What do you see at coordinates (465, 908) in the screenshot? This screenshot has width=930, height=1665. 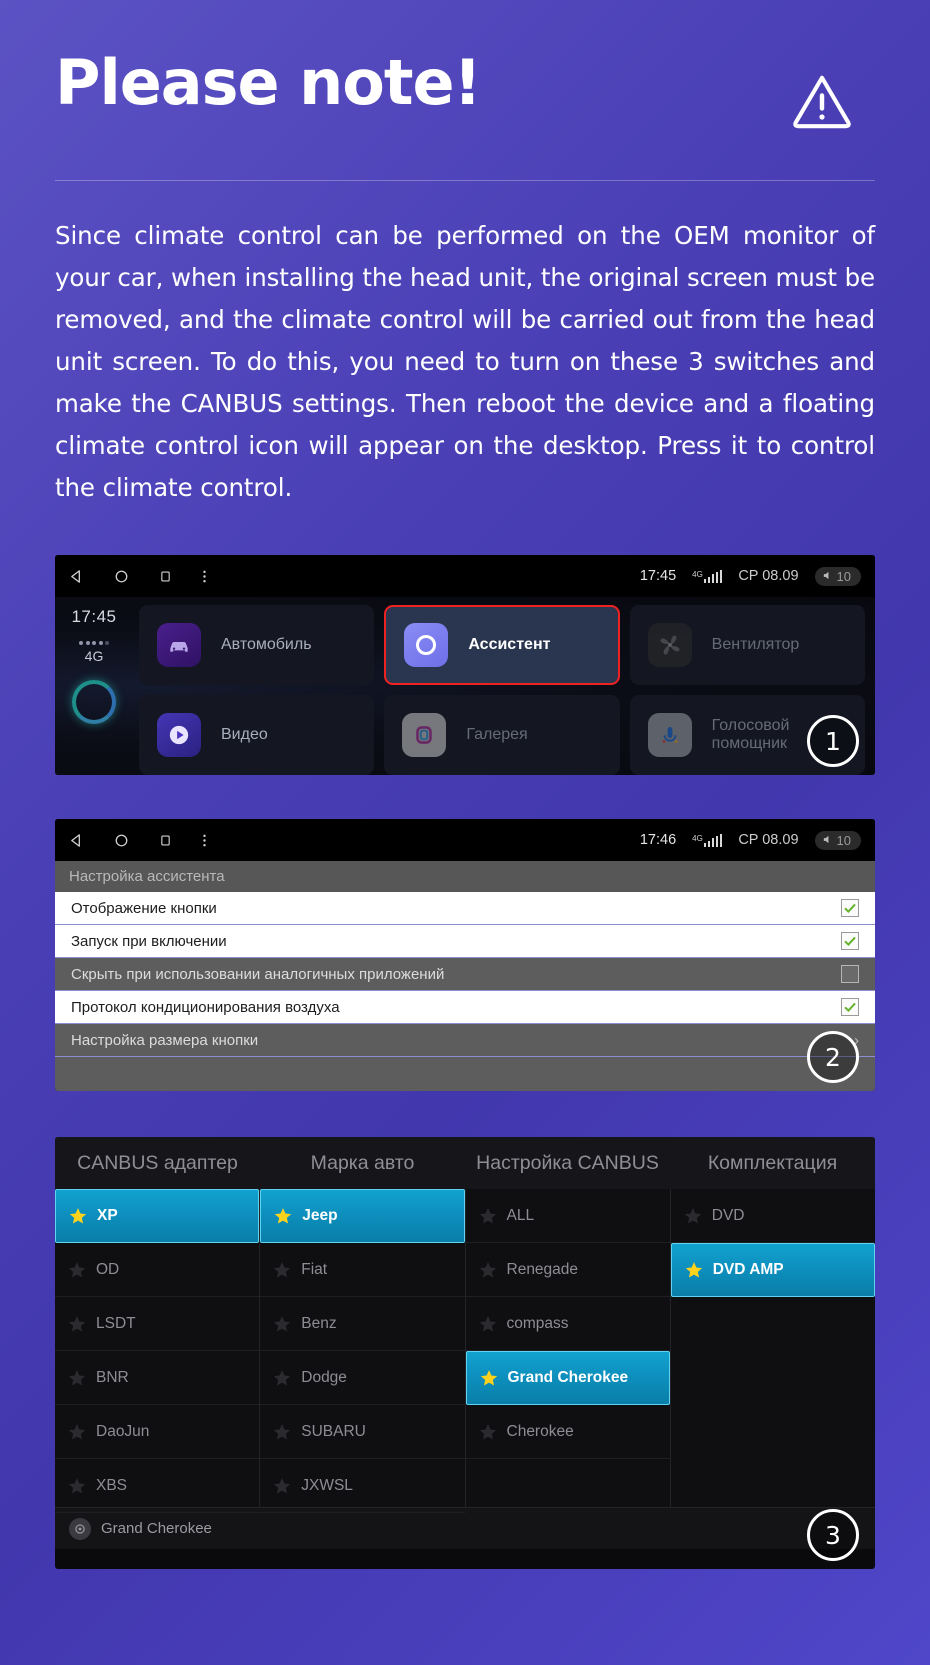 I see `settings-row-show-button: Отображение кнопки` at bounding box center [465, 908].